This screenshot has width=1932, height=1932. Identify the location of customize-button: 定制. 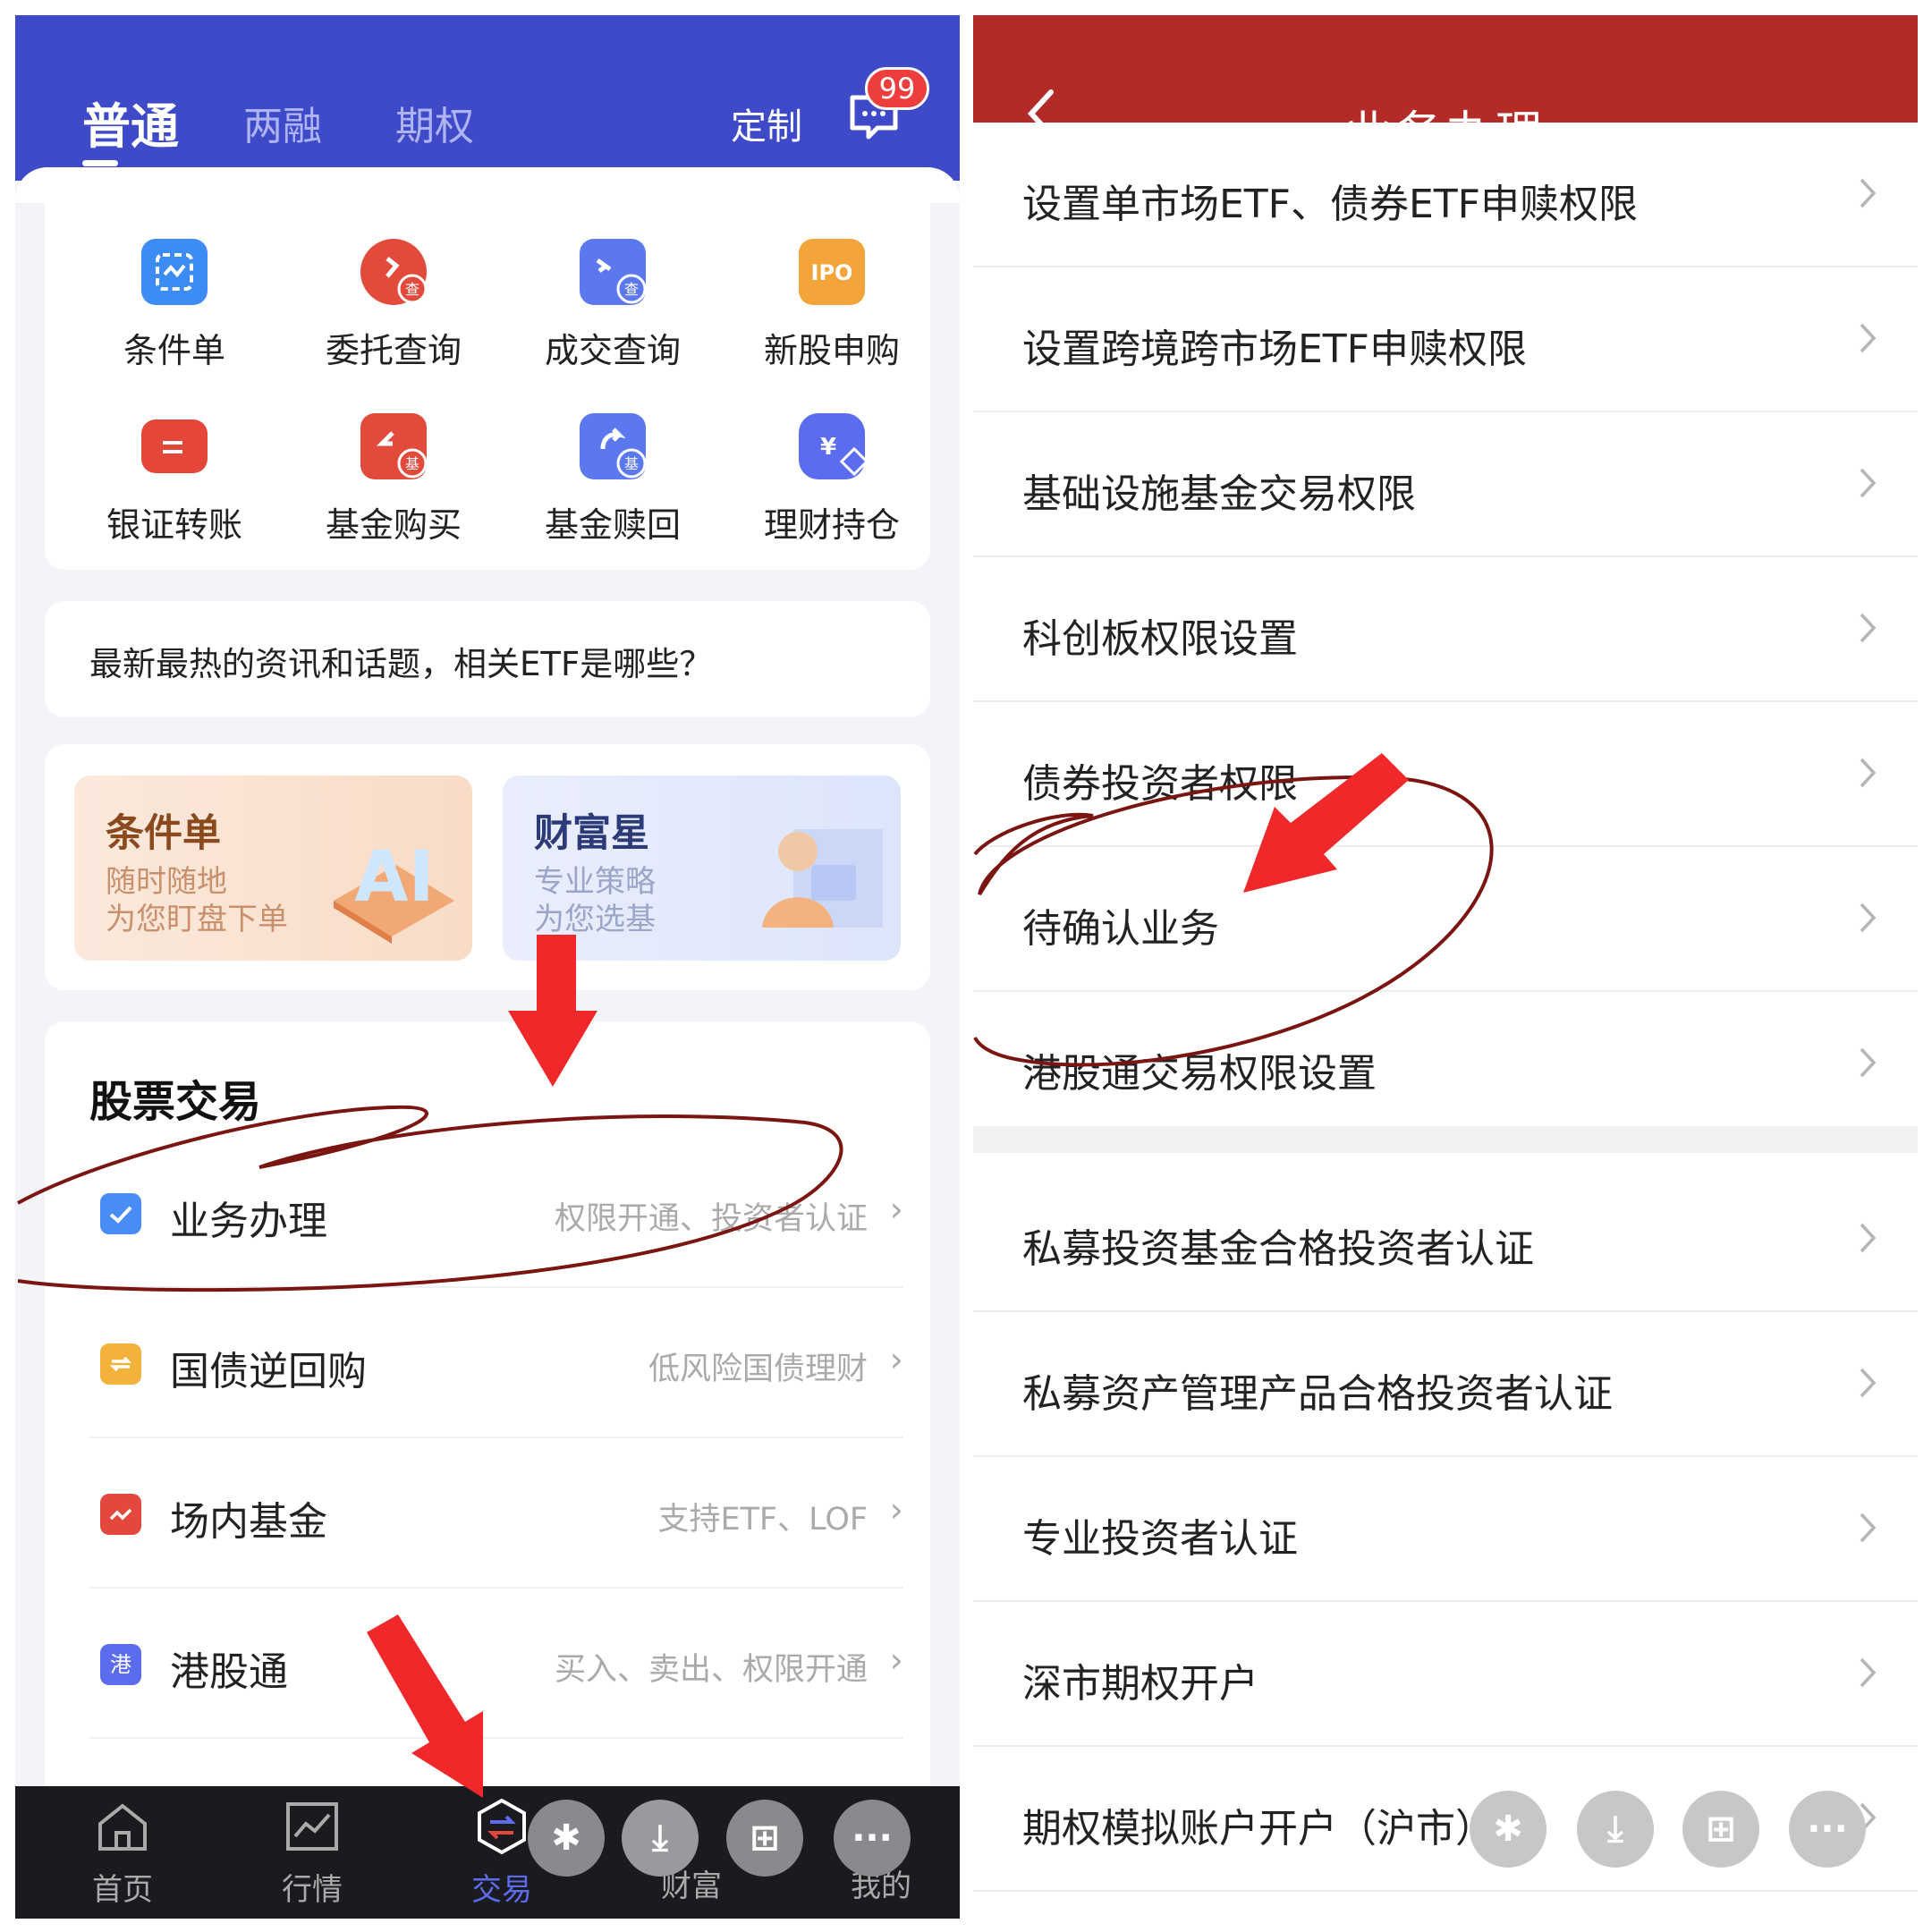
(766, 123).